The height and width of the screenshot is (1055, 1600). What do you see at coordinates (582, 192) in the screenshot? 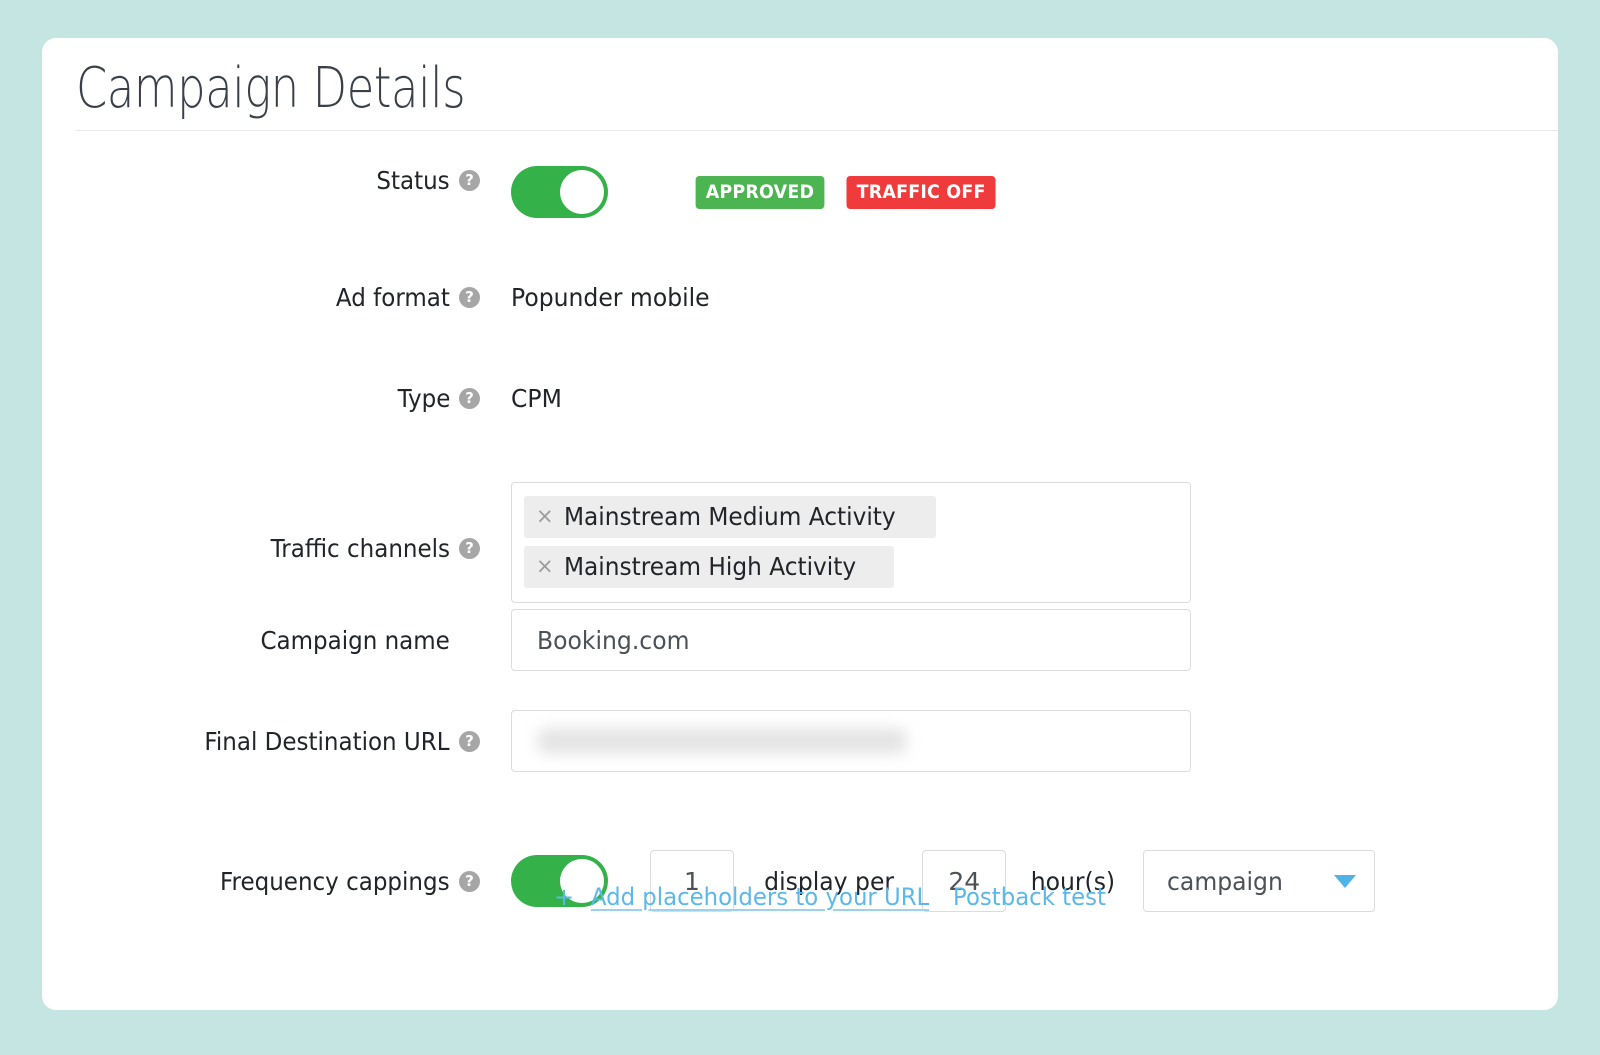
I see `status-toggle-knob` at bounding box center [582, 192].